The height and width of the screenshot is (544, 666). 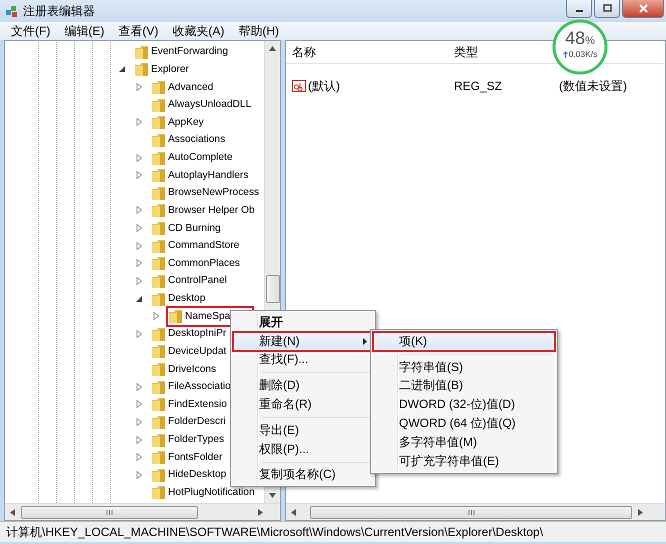 What do you see at coordinates (464, 404) in the screenshot?
I see `menu-item: DWORD (32-位)值(D)` at bounding box center [464, 404].